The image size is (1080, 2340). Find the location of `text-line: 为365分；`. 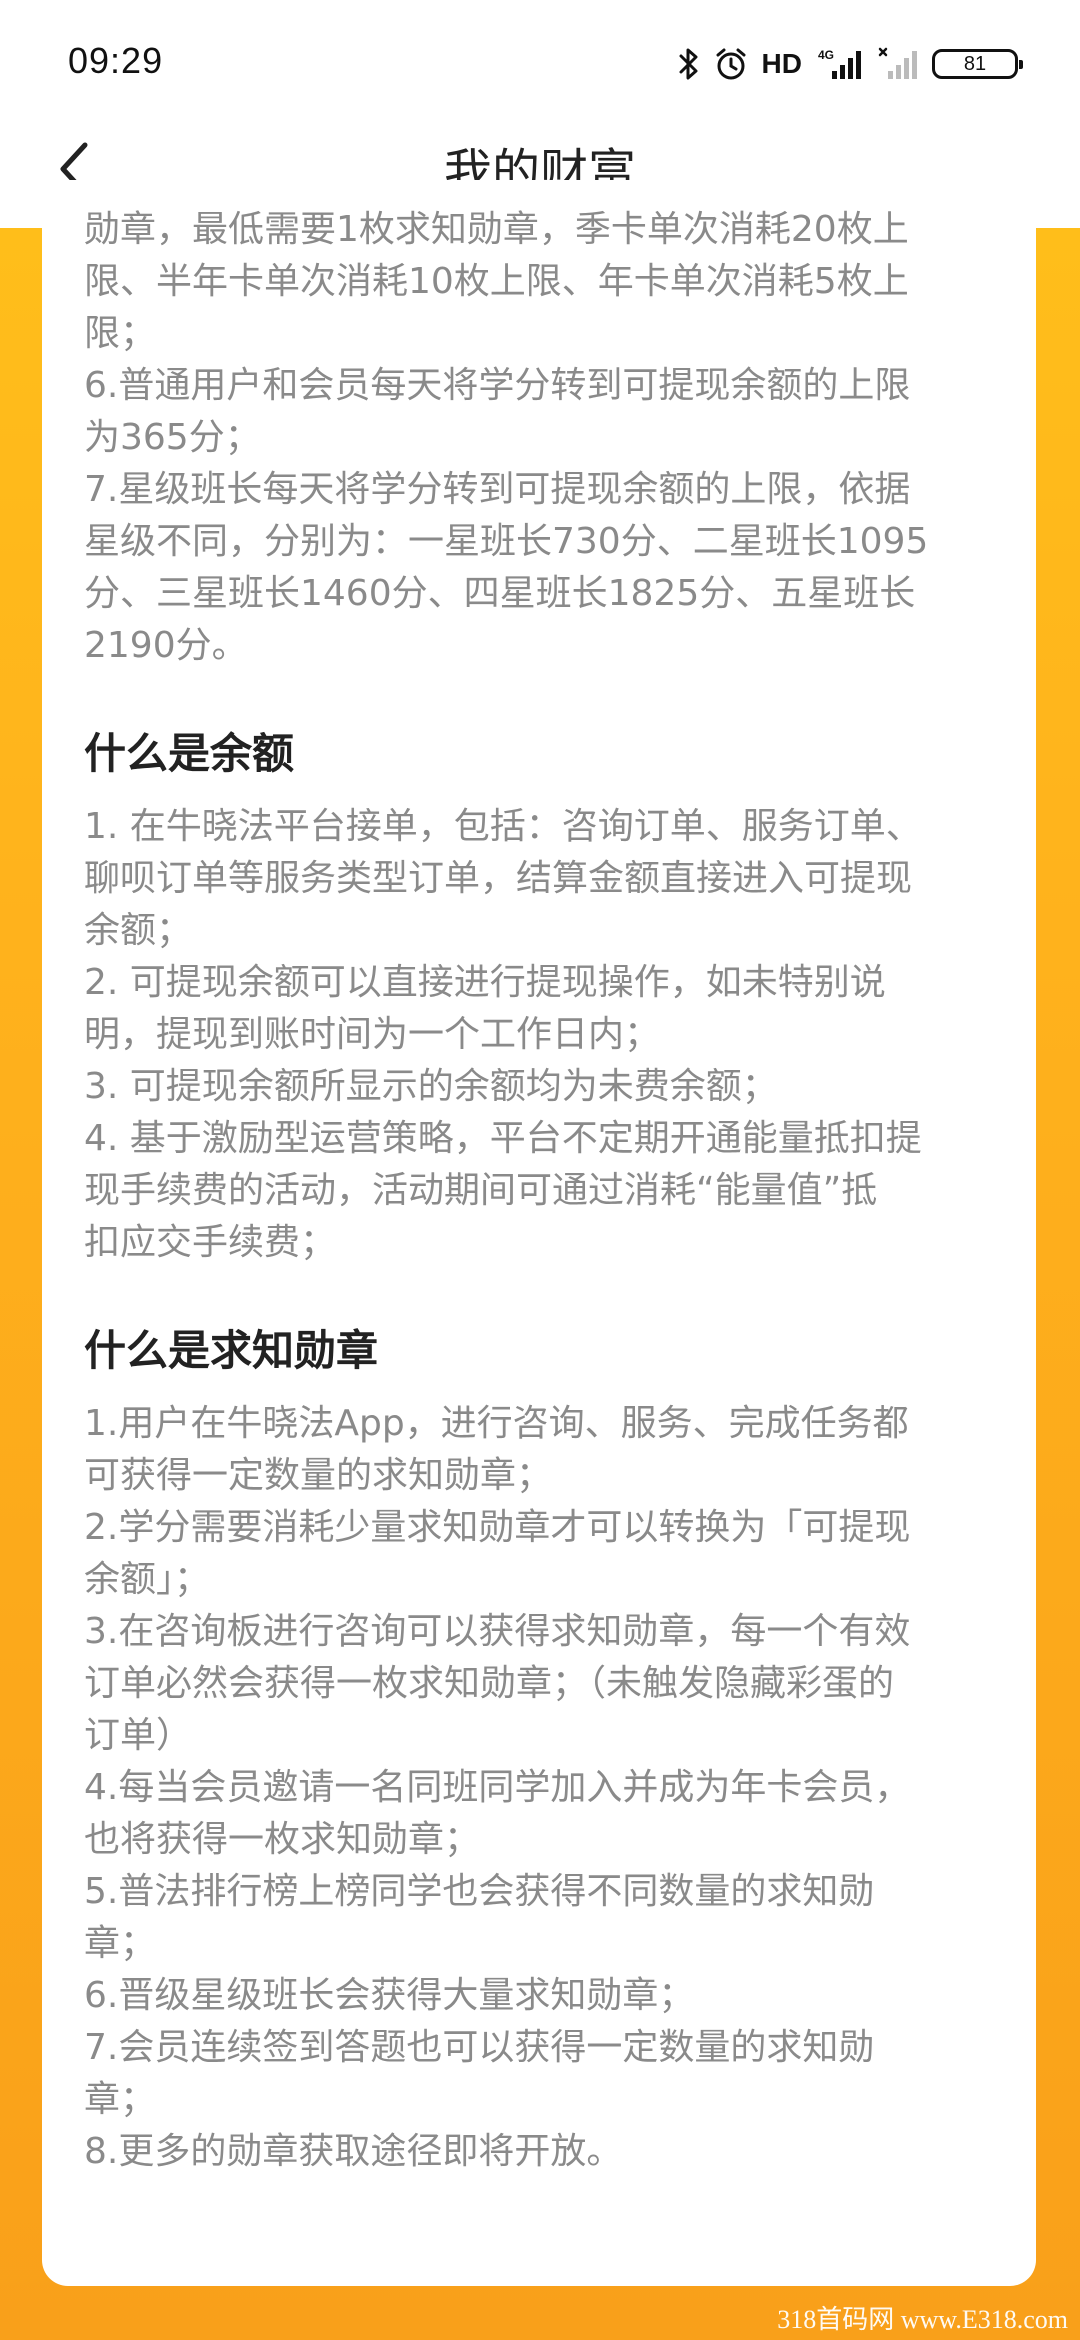

text-line: 为365分； is located at coordinates (172, 437).